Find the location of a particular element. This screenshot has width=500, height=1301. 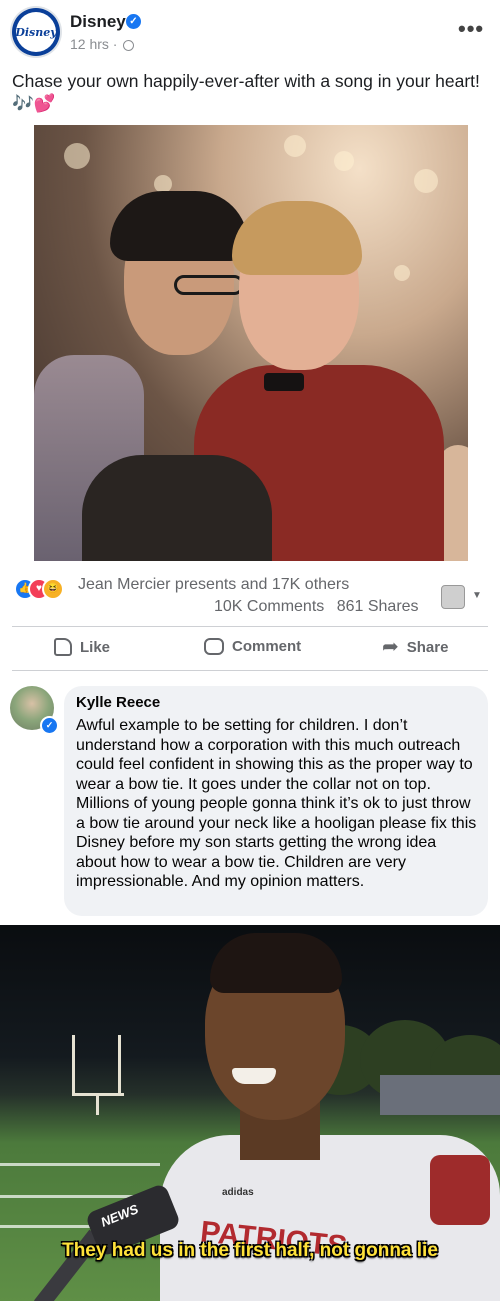

comment-icon is located at coordinates (214, 646).